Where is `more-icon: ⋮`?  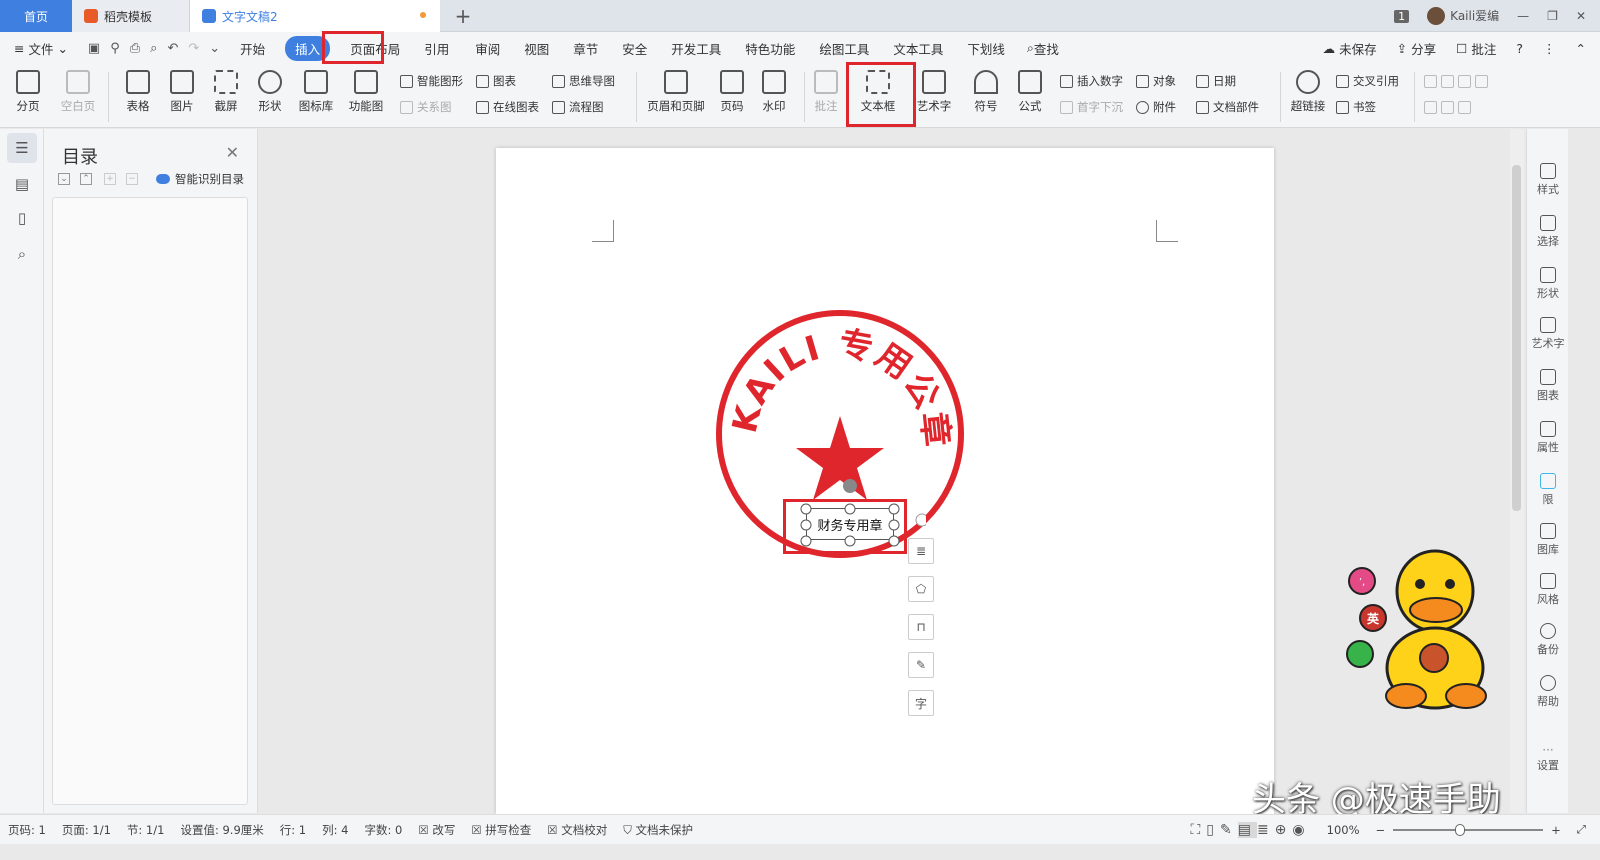 more-icon: ⋮ is located at coordinates (1549, 48).